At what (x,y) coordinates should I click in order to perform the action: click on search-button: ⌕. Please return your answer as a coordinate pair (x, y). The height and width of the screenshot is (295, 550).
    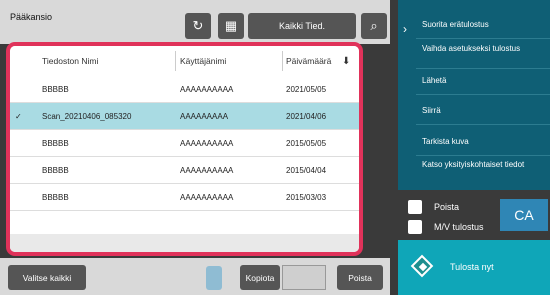
    Looking at the image, I should click on (374, 26).